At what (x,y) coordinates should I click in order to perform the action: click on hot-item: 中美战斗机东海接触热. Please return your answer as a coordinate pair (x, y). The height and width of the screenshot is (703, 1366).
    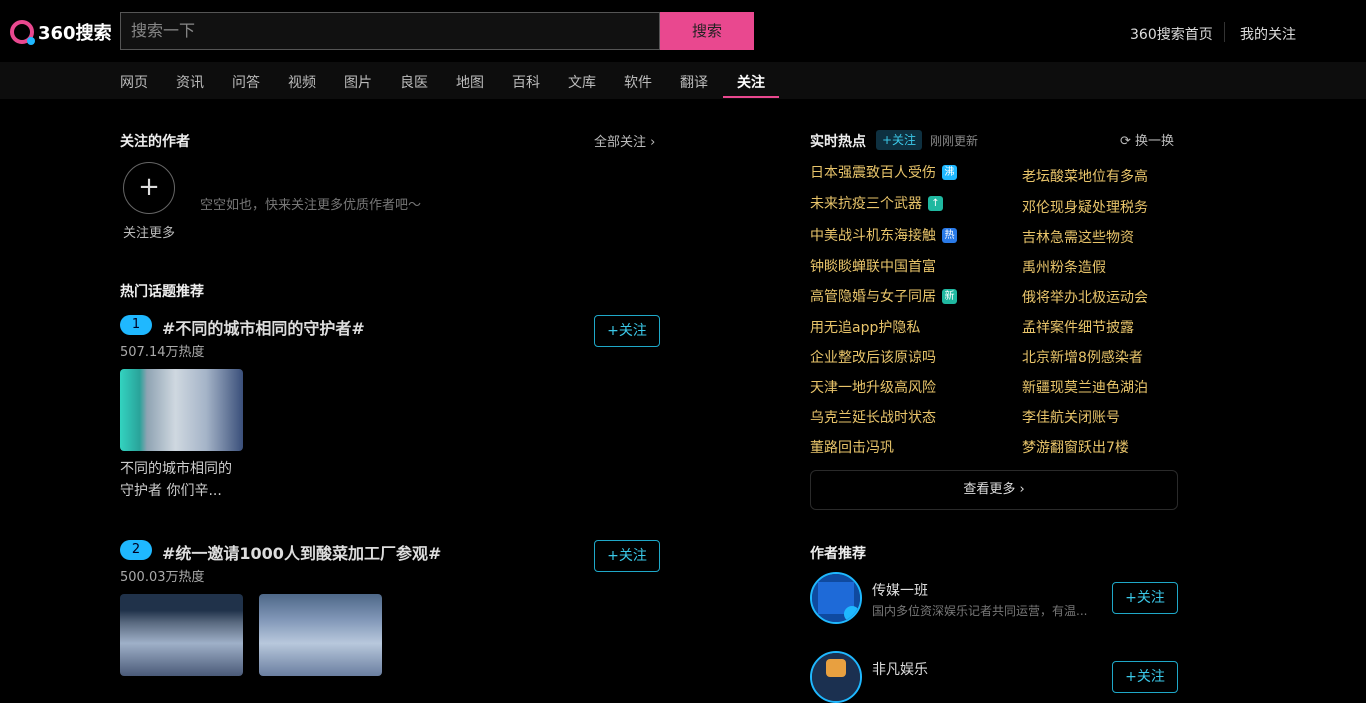
    Looking at the image, I should click on (883, 235).